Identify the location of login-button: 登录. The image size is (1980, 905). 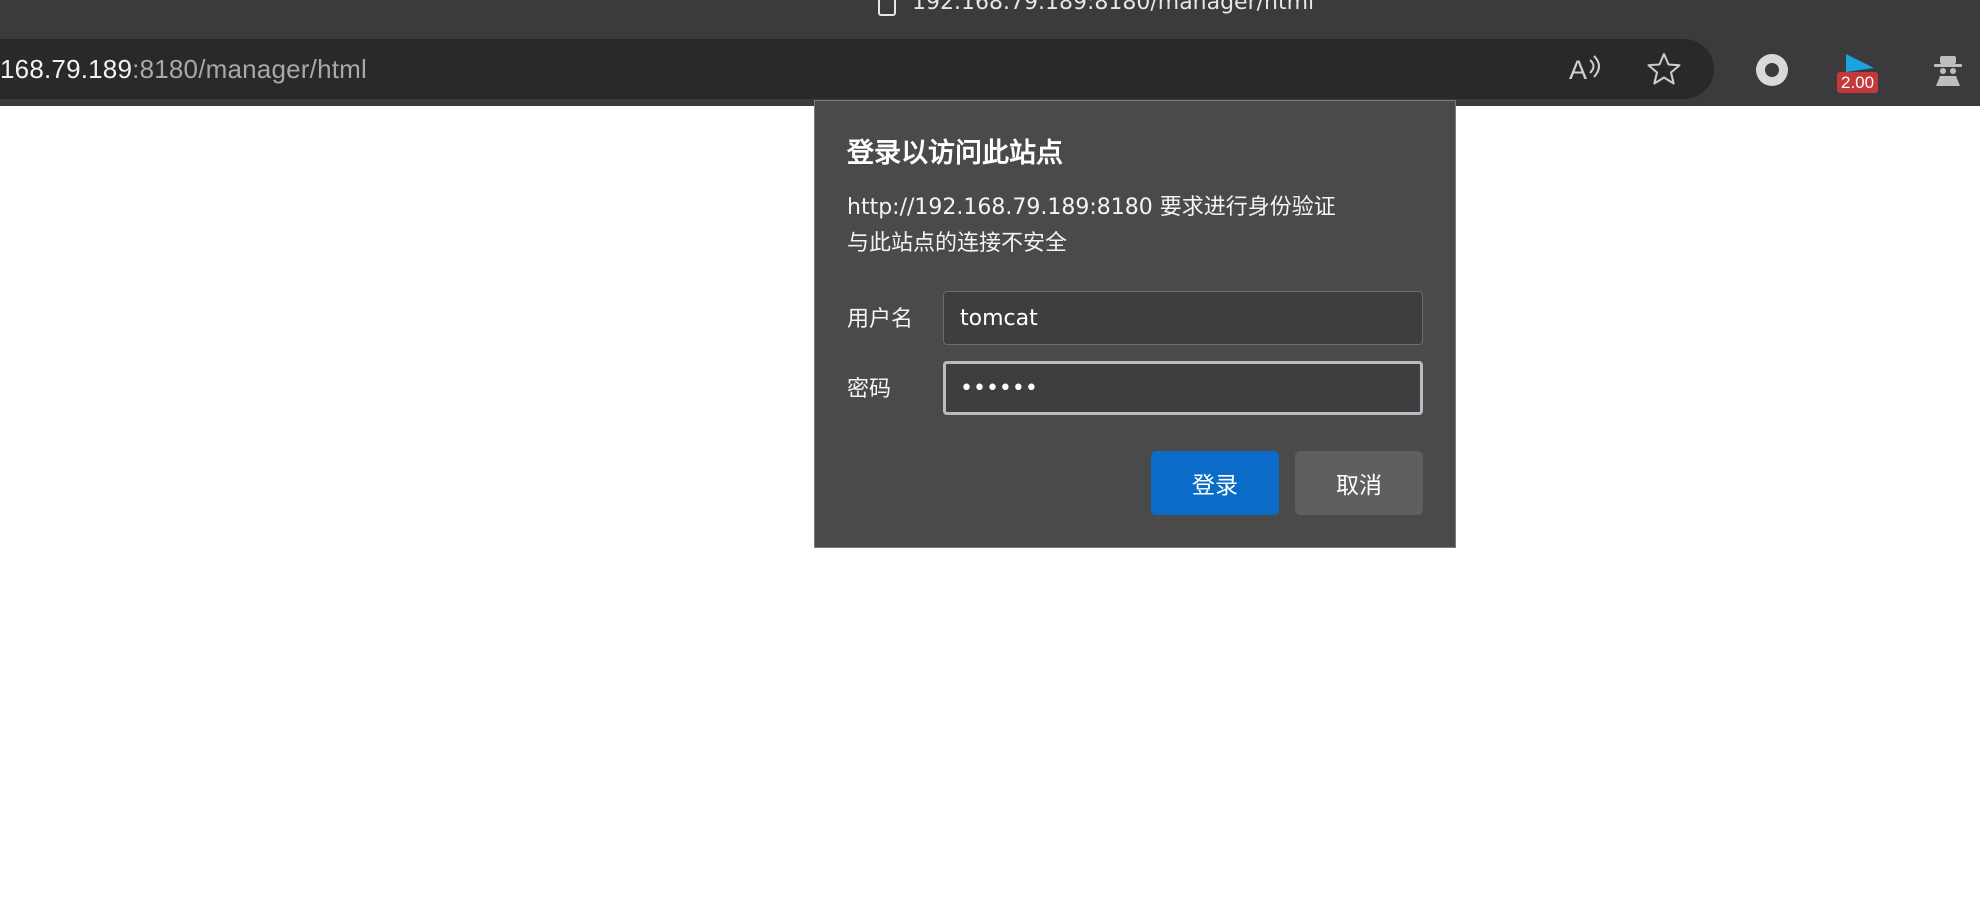
(1215, 483).